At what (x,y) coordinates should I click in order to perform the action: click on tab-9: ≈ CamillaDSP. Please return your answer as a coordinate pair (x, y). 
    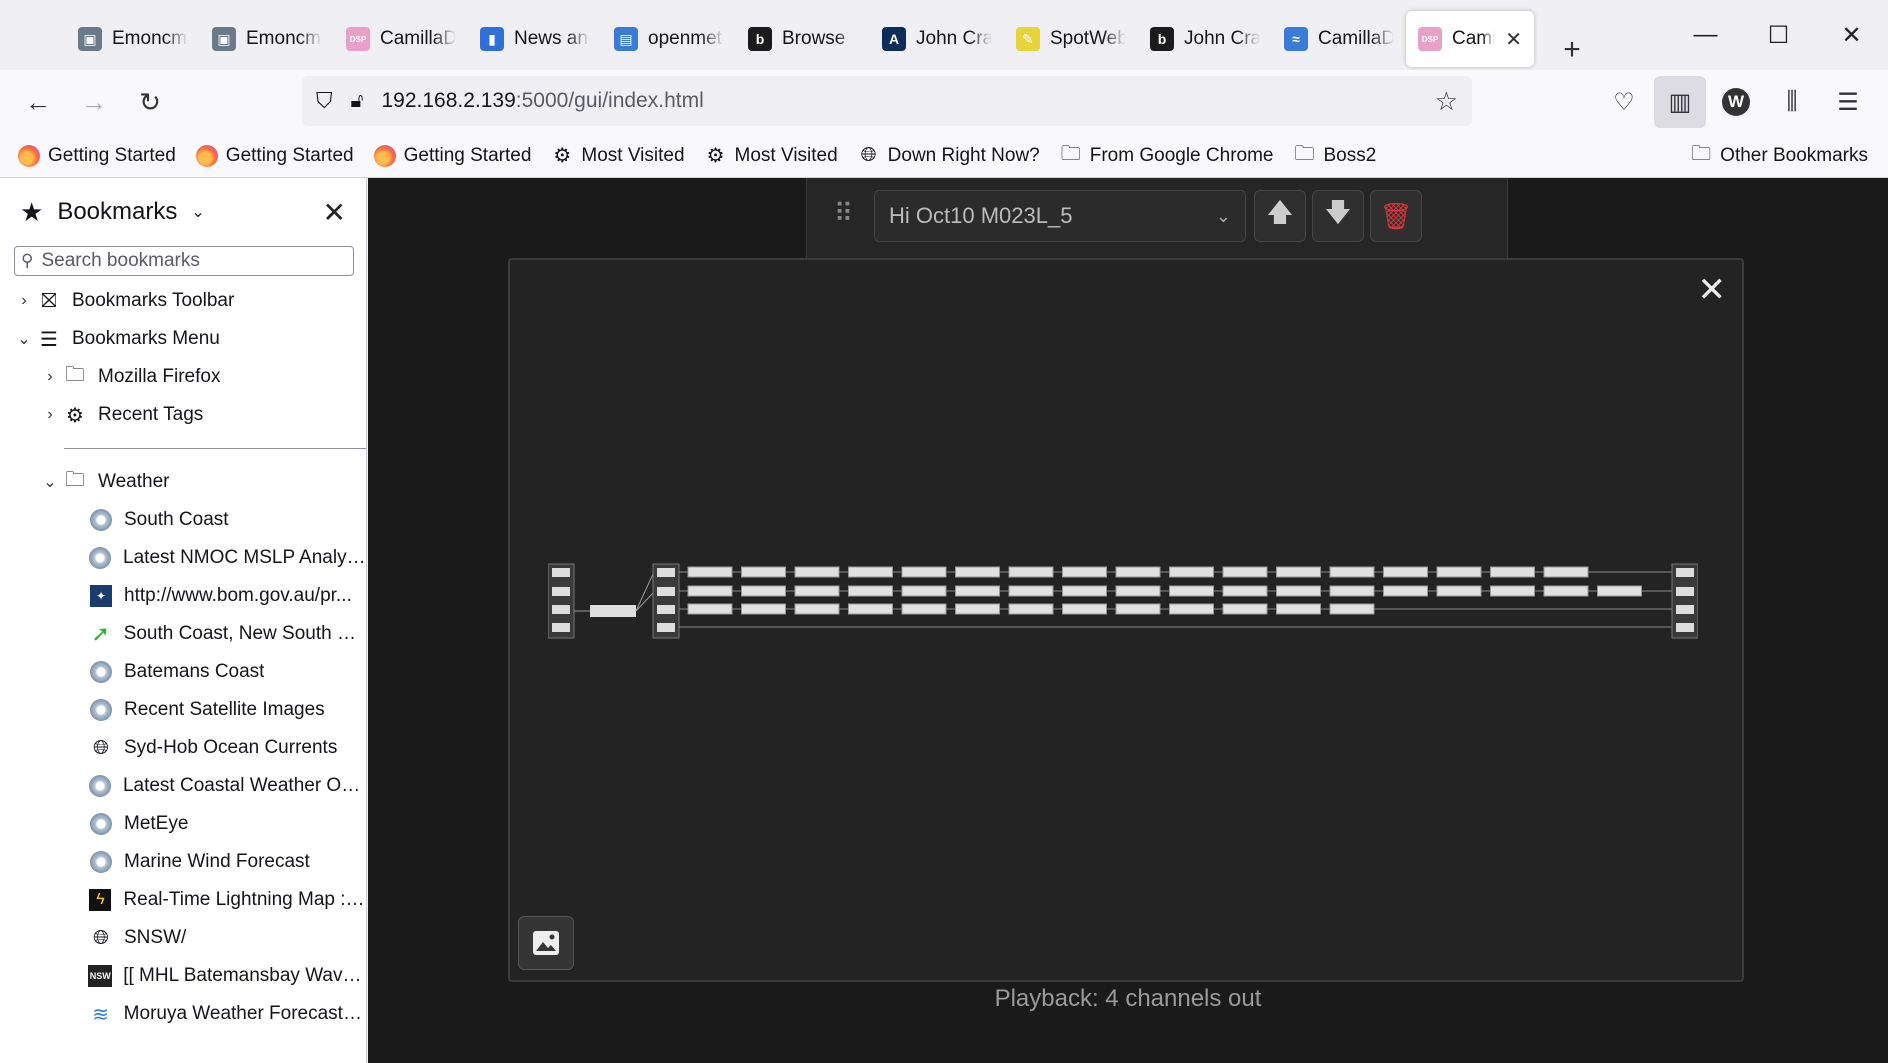
    Looking at the image, I should click on (1339, 39).